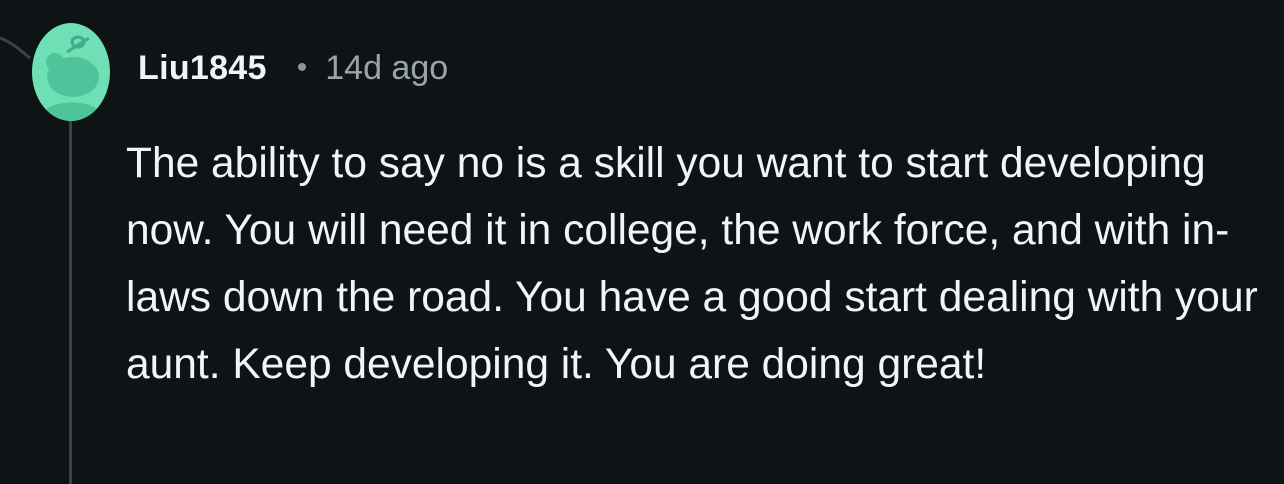 Image resolution: width=1284 pixels, height=484 pixels. Describe the element at coordinates (293, 68) in the screenshot. I see `comment-meta: Liu1845 • 14d ago` at that location.